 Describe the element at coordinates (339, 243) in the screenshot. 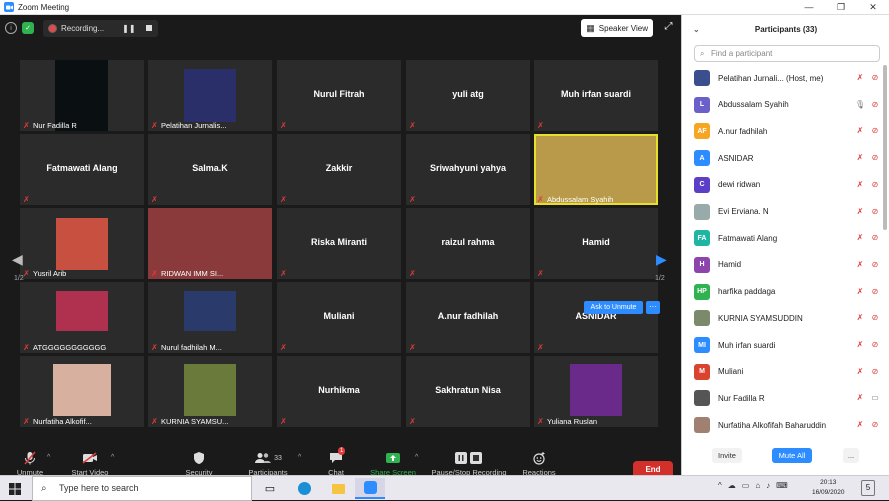

I see `video-tile: Riska Miranti ✗` at that location.